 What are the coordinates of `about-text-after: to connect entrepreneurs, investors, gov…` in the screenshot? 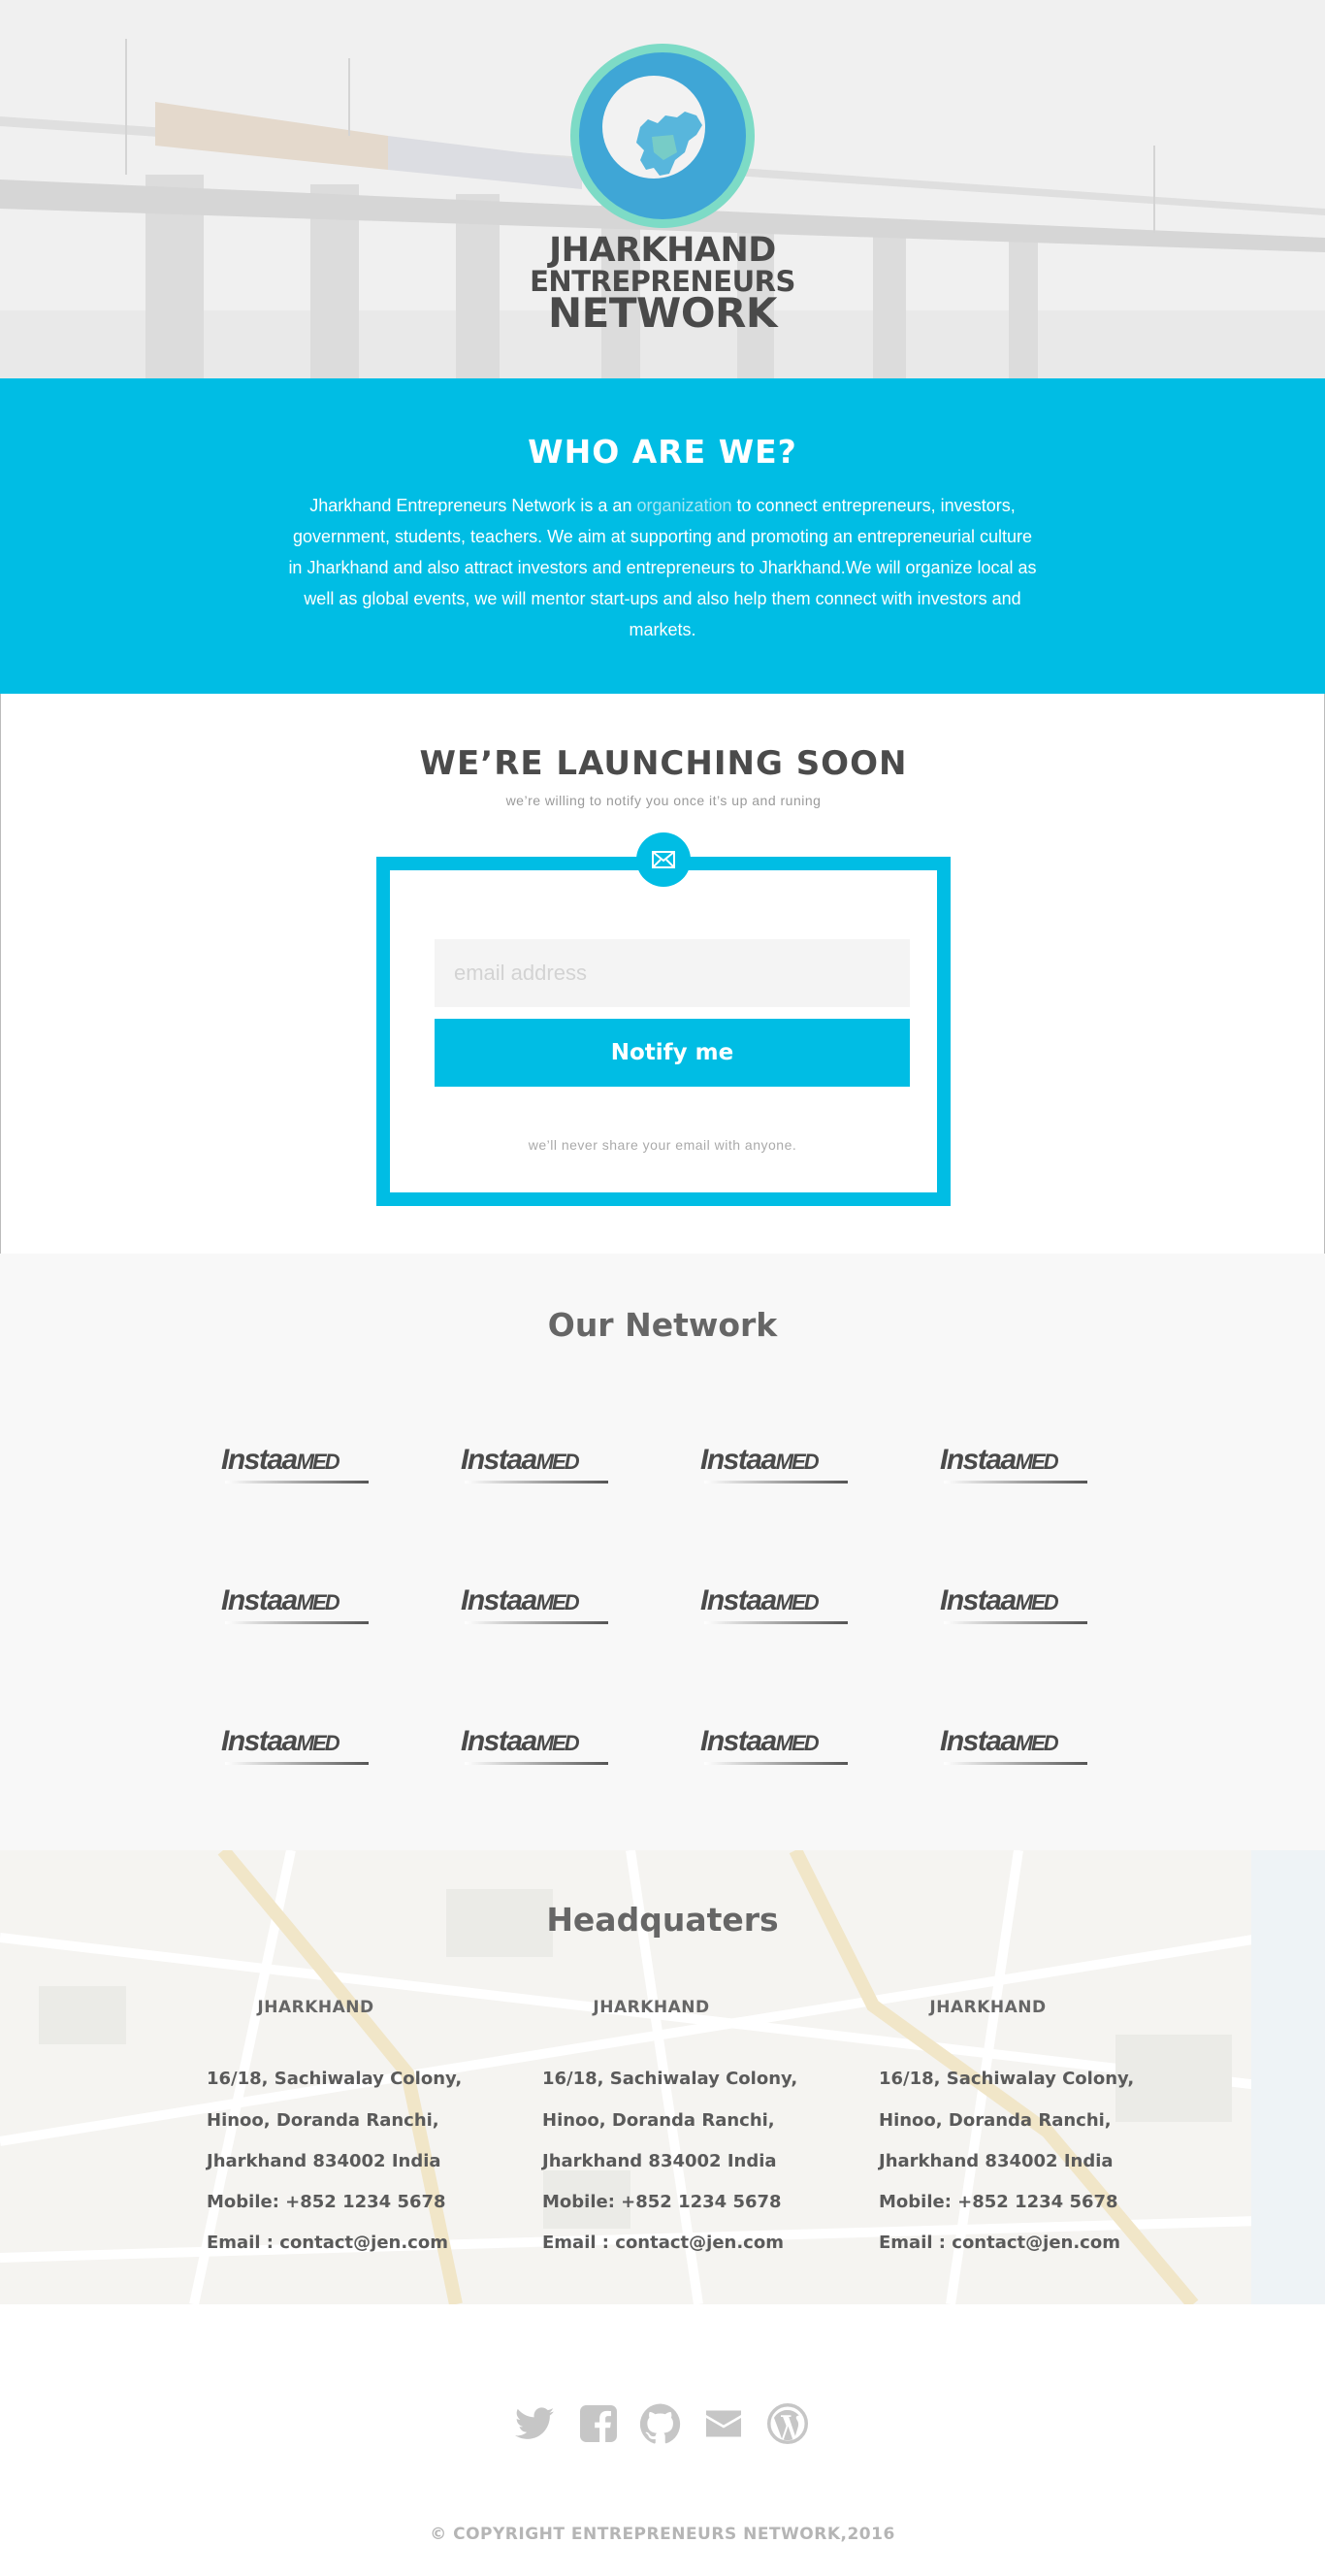 It's located at (662, 567).